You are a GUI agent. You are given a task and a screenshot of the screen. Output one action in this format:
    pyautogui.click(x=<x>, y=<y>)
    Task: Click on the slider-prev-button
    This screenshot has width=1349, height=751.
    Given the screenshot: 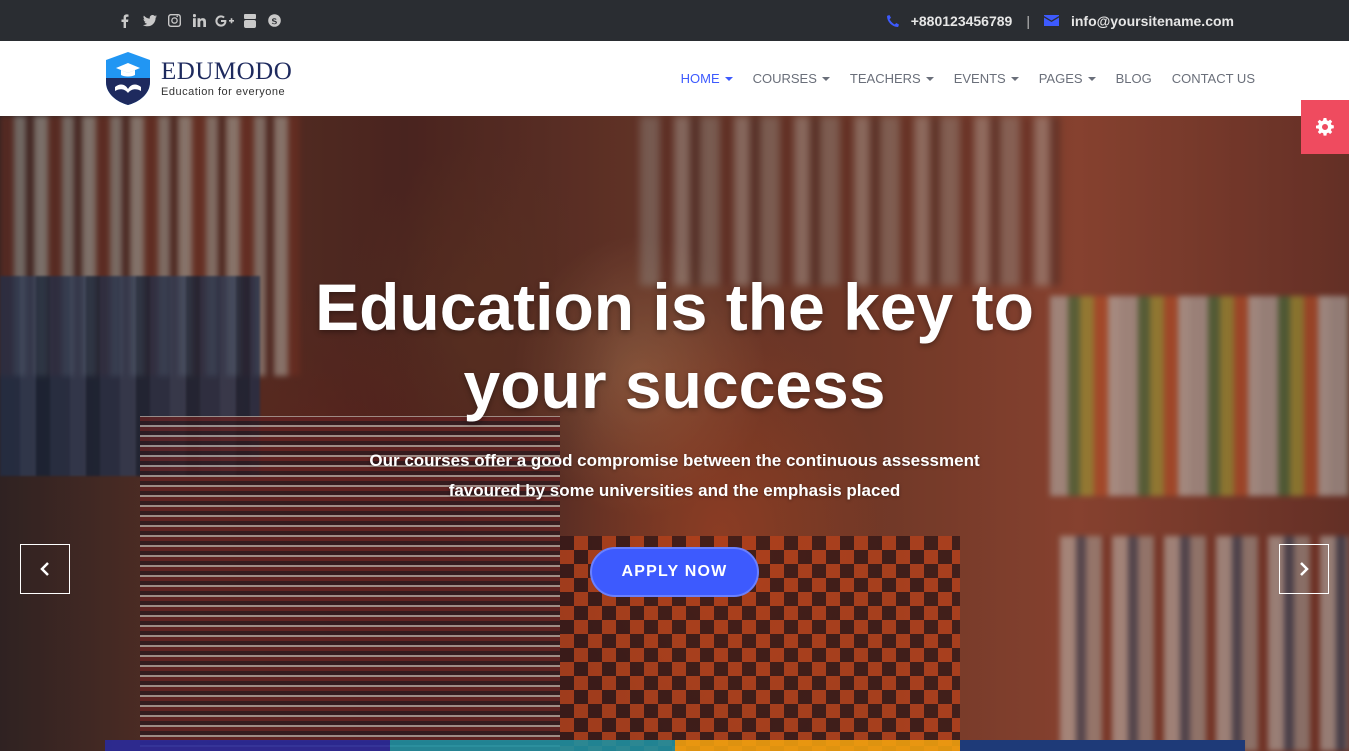 What is the action you would take?
    pyautogui.click(x=45, y=569)
    